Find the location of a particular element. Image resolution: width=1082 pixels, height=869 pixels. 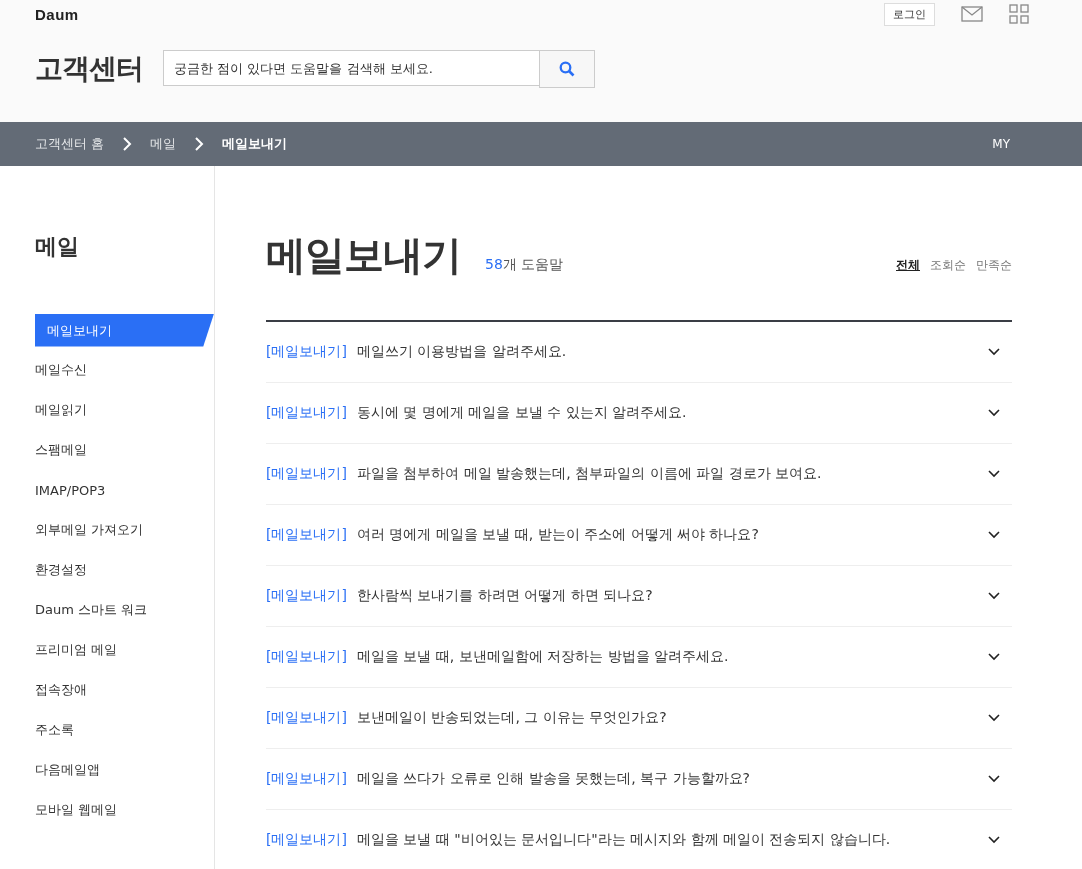

sidebar-item: 환경설정 is located at coordinates (43, 570).